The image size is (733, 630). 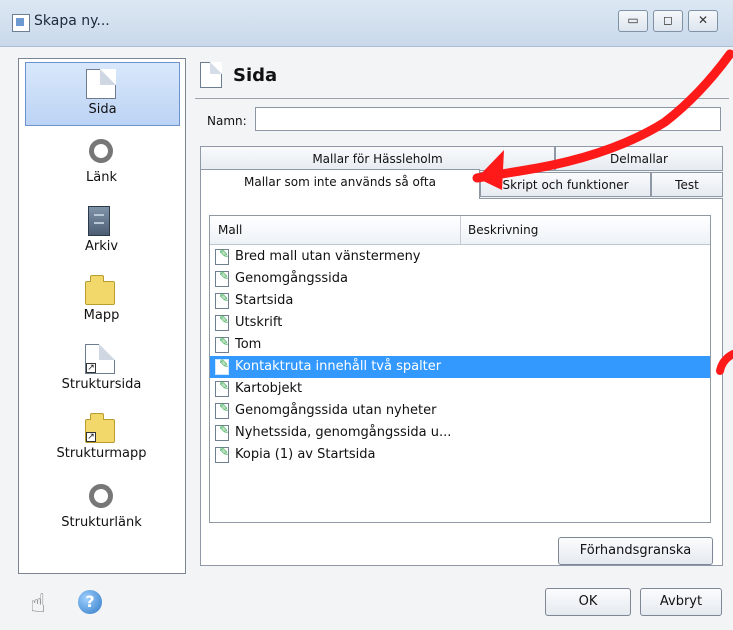 I want to click on column-separator, so click(x=460, y=230).